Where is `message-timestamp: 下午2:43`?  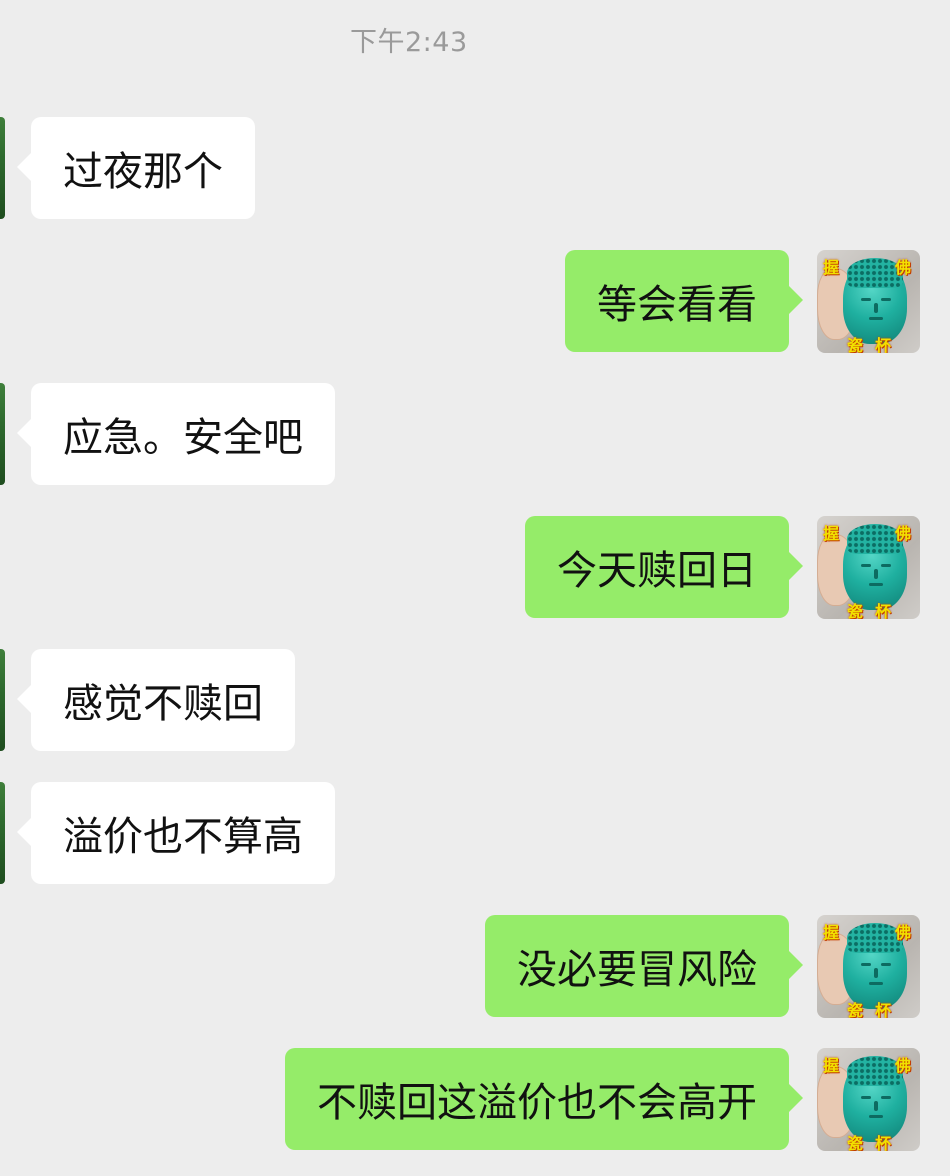 message-timestamp: 下午2:43 is located at coordinates (409, 42).